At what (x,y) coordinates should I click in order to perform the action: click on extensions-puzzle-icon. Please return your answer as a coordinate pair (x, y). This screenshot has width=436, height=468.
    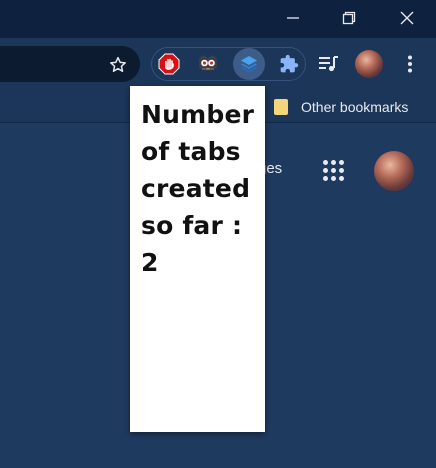
    Looking at the image, I should click on (289, 63).